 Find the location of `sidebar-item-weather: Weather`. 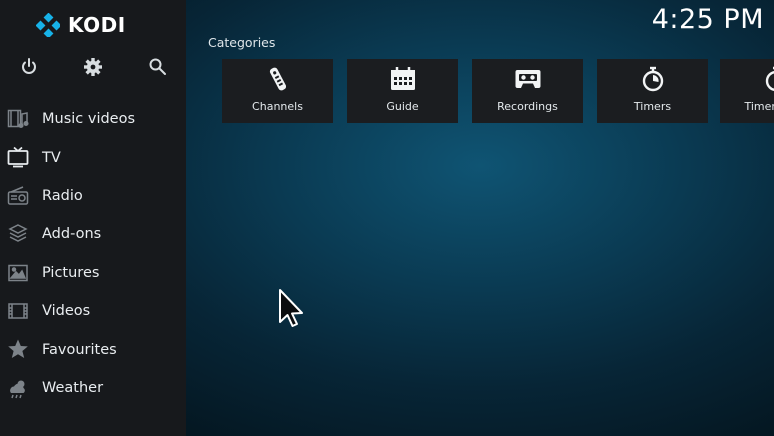

sidebar-item-weather: Weather is located at coordinates (93, 388).